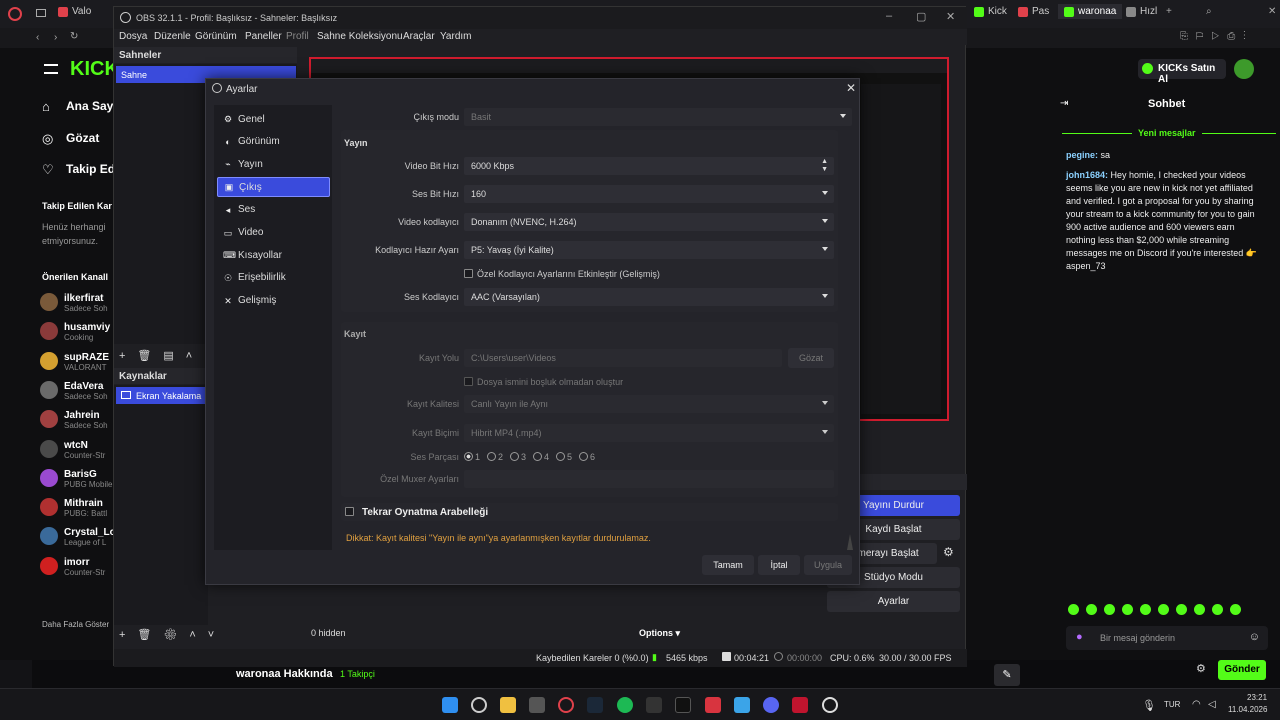 This screenshot has width=1280, height=720. I want to click on recommended-channel: wtcN Counter-Str, so click(72, 450).